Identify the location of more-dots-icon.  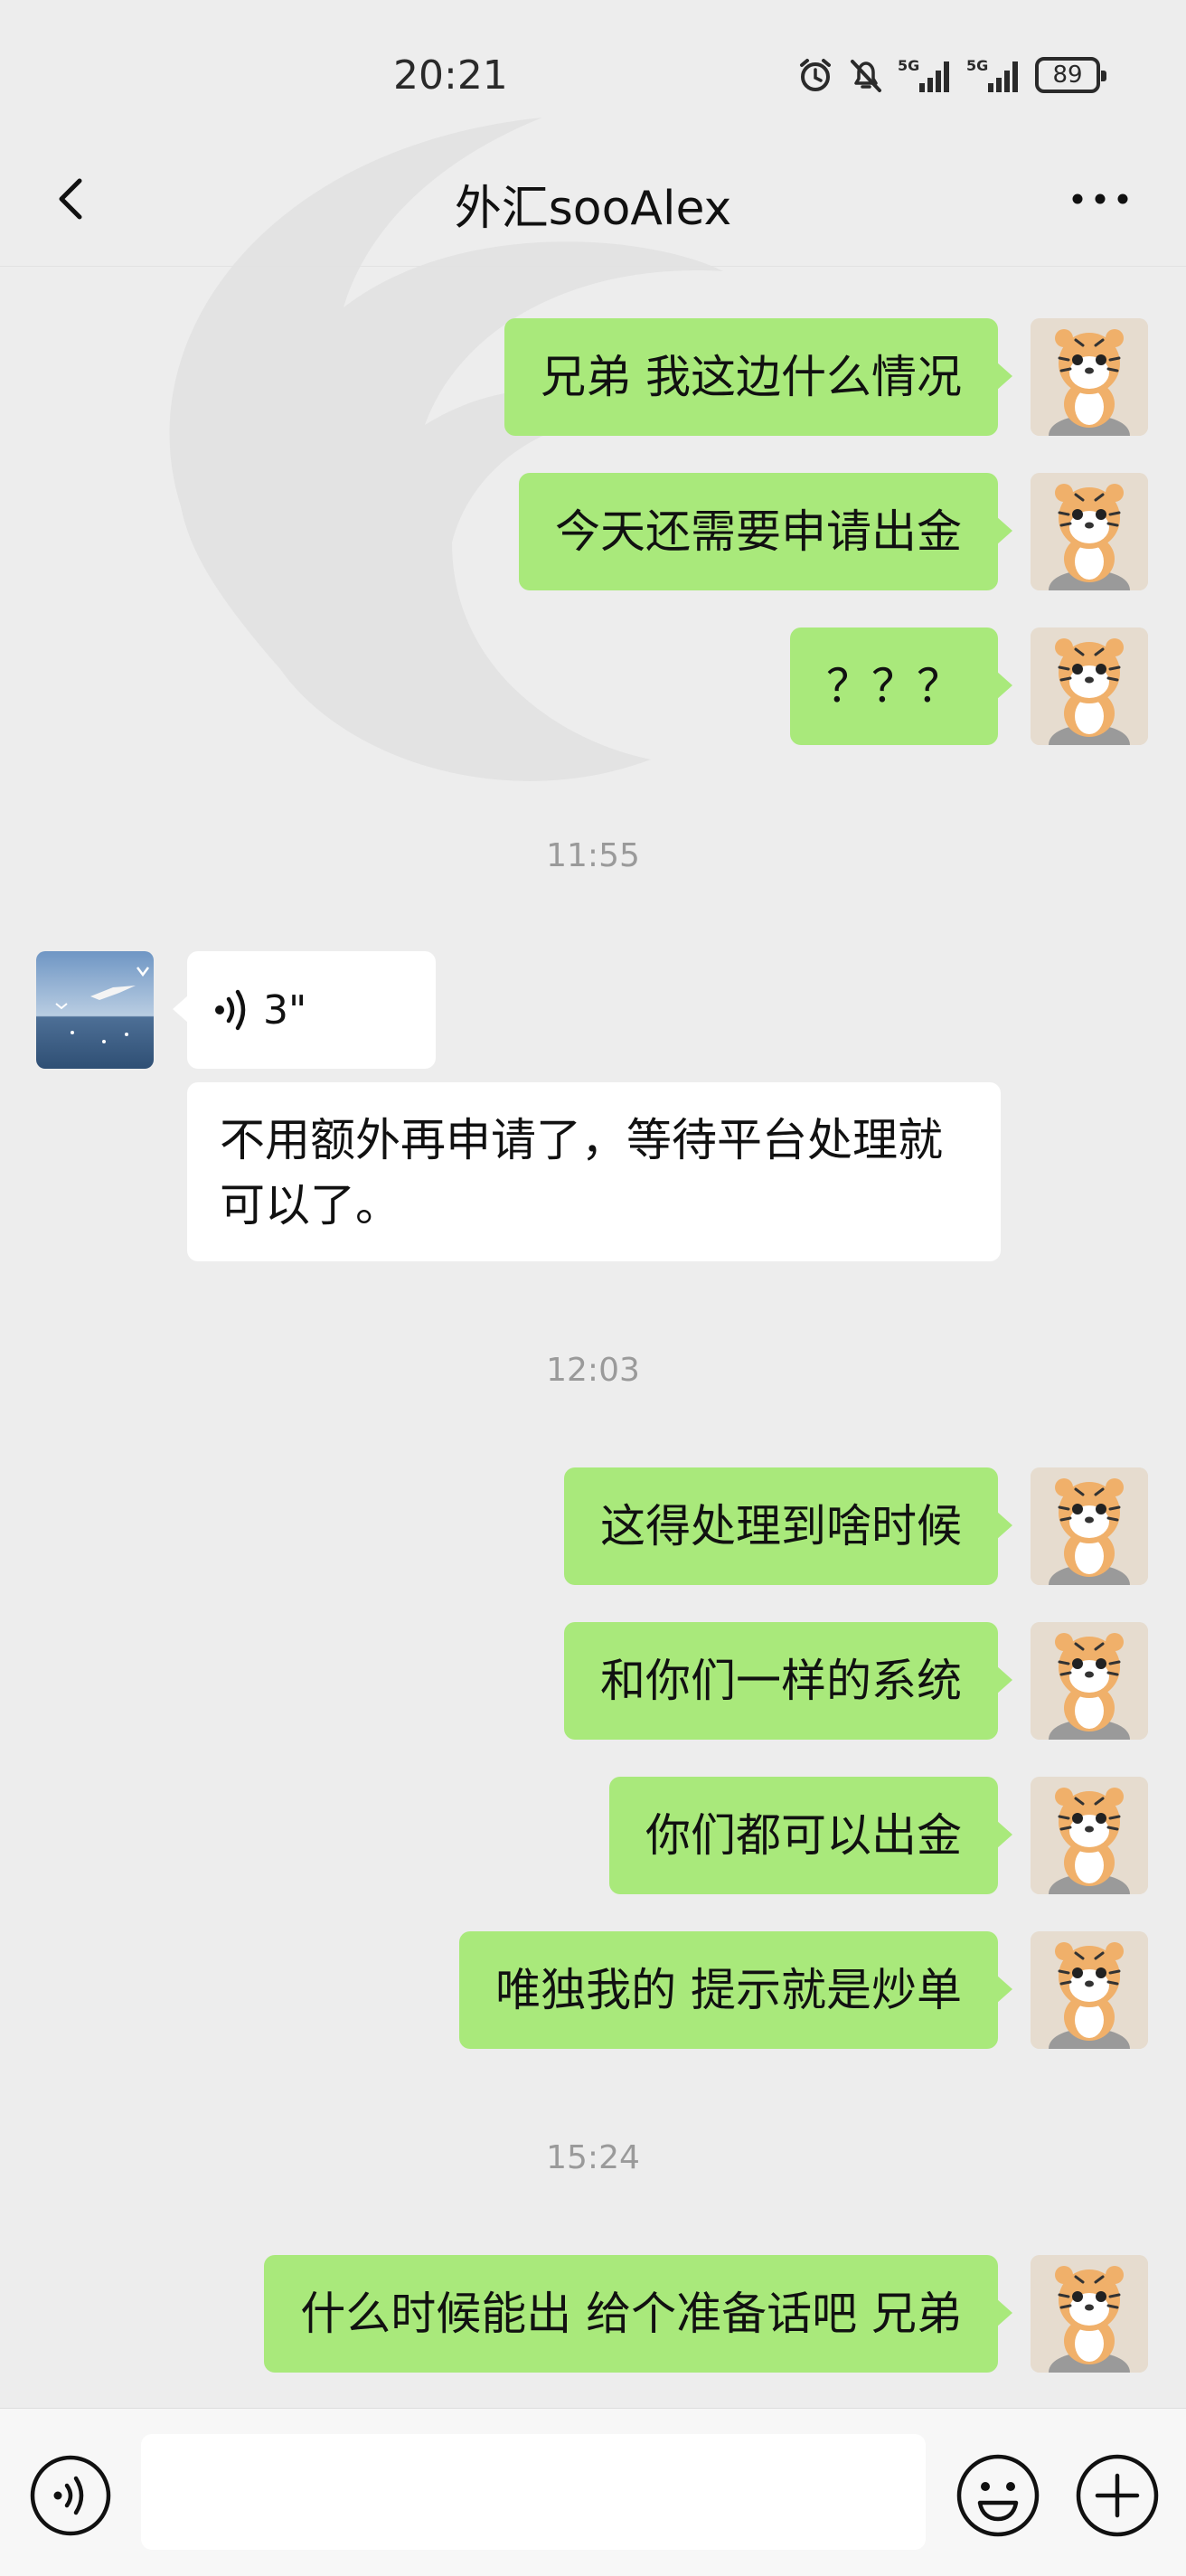
(1100, 199).